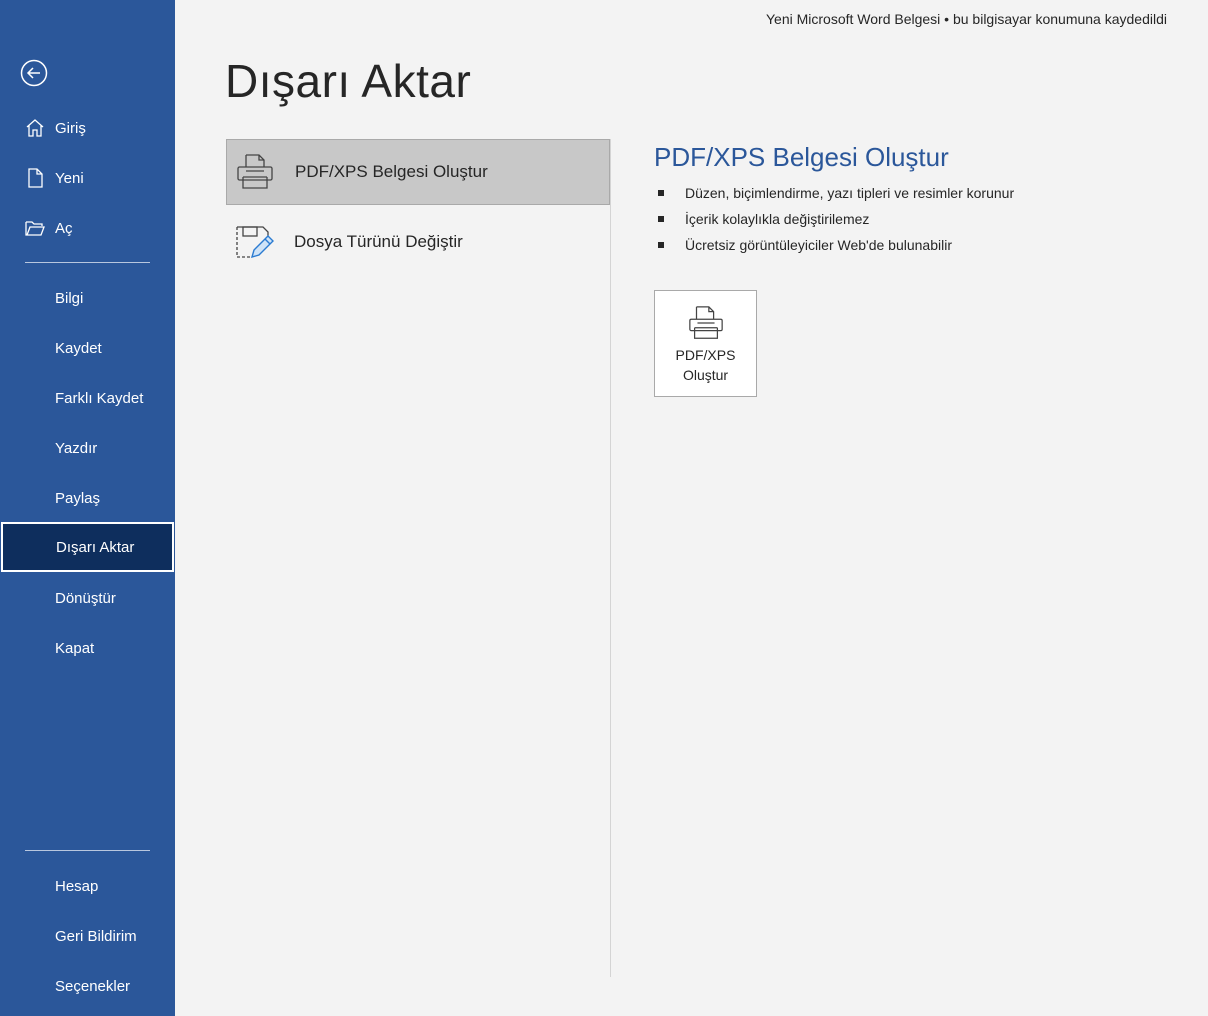  I want to click on nav-item-info: Bilgi, so click(87, 298).